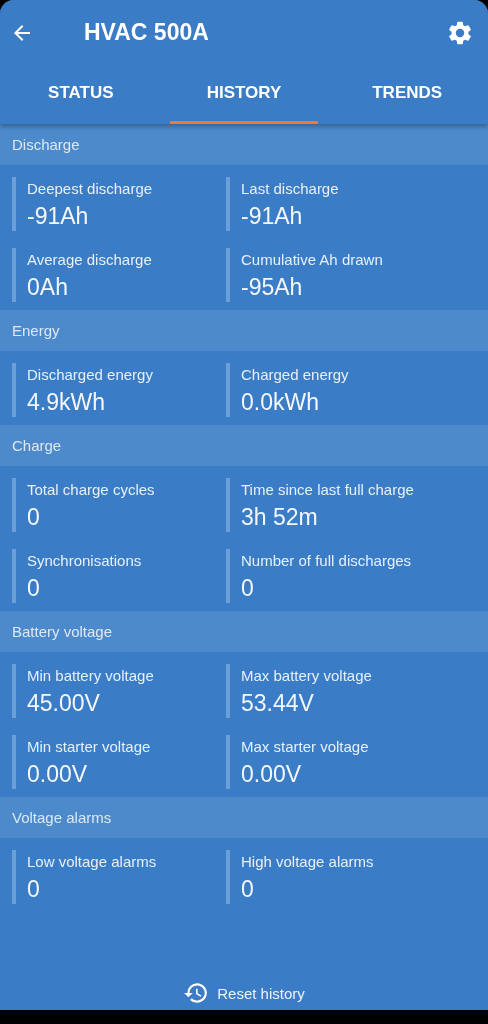 The height and width of the screenshot is (1024, 488). What do you see at coordinates (64, 703) in the screenshot?
I see `stat-value: 45.00V` at bounding box center [64, 703].